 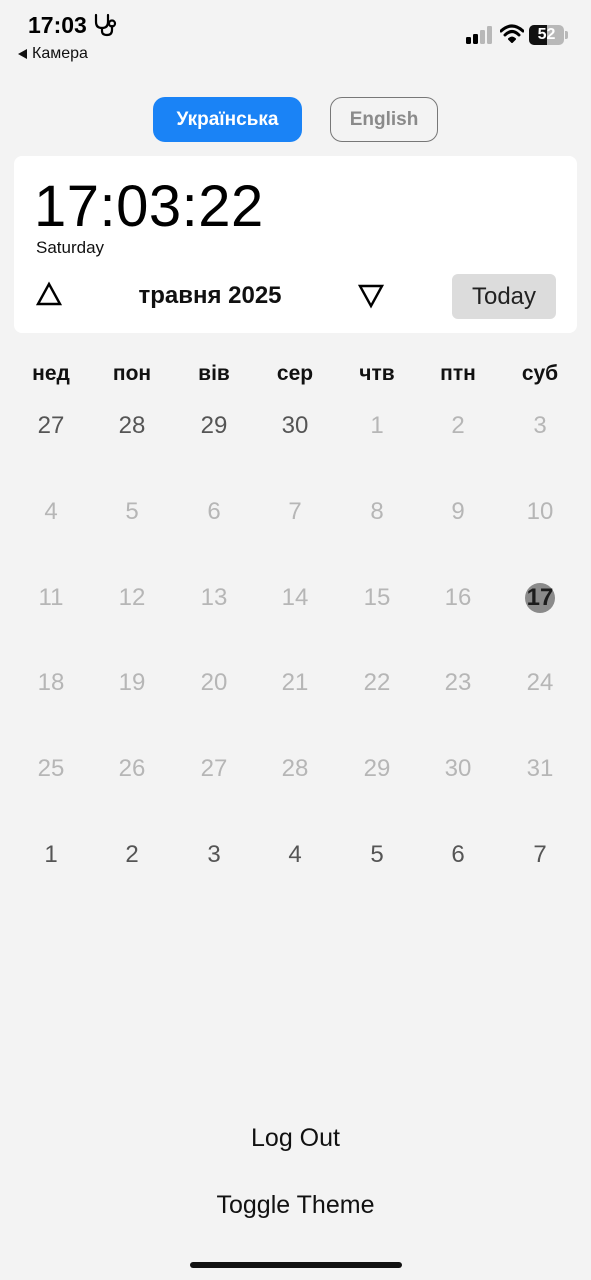 I want to click on day-cell: 9, so click(x=458, y=512).